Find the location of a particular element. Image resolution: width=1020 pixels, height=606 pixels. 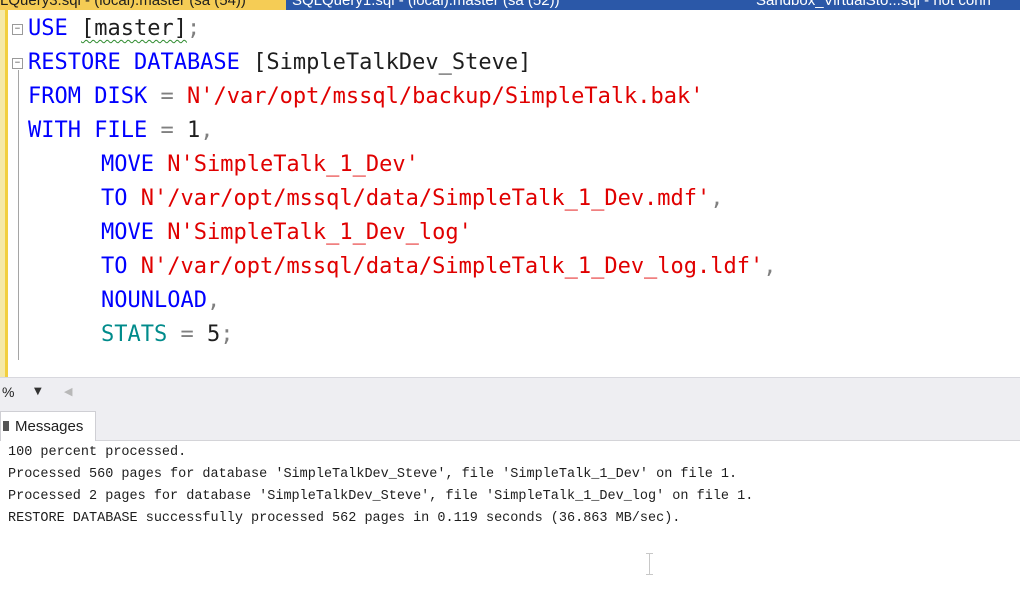

code-line-1: USE [master]; is located at coordinates (114, 29).